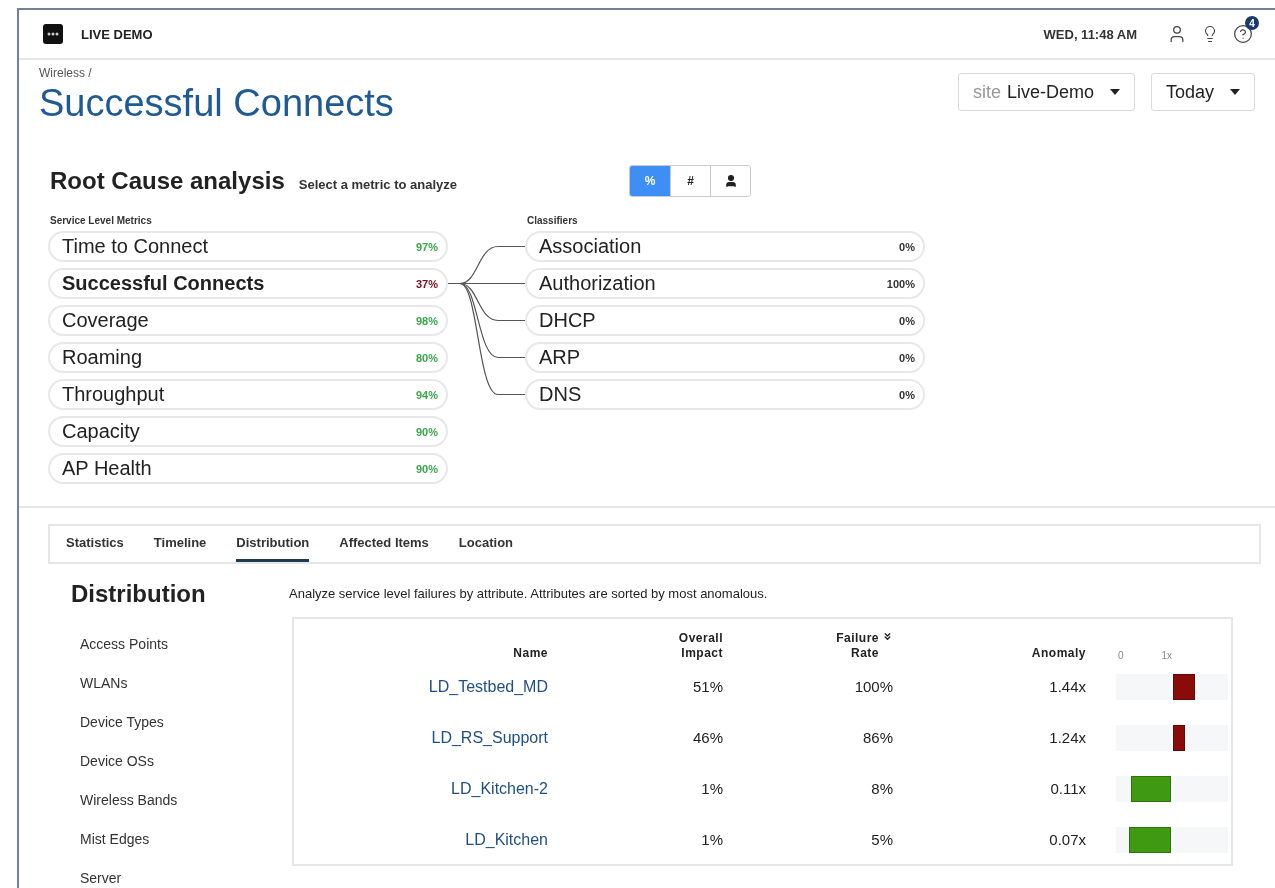 This screenshot has width=1275, height=888. Describe the element at coordinates (1252, 23) in the screenshot. I see `notification-badge: 4` at that location.